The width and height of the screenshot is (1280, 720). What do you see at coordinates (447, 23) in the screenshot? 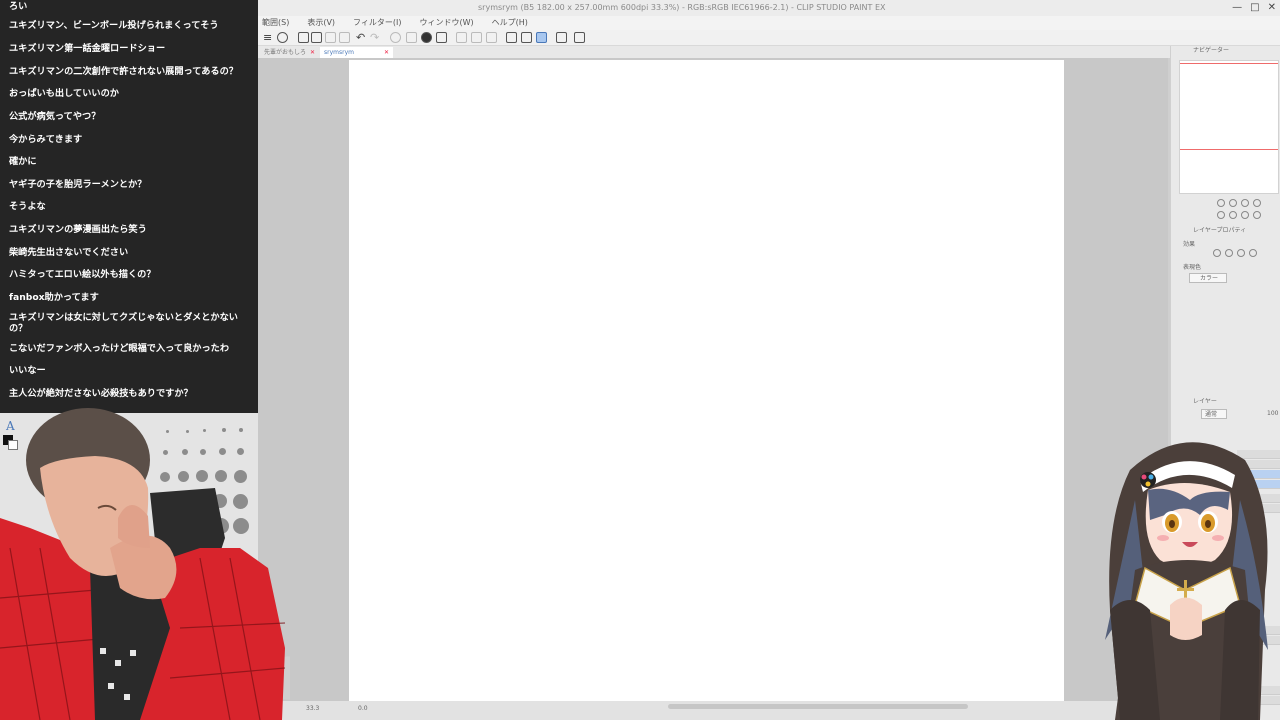
I see `menu-window: ウィンドウ(W)` at bounding box center [447, 23].